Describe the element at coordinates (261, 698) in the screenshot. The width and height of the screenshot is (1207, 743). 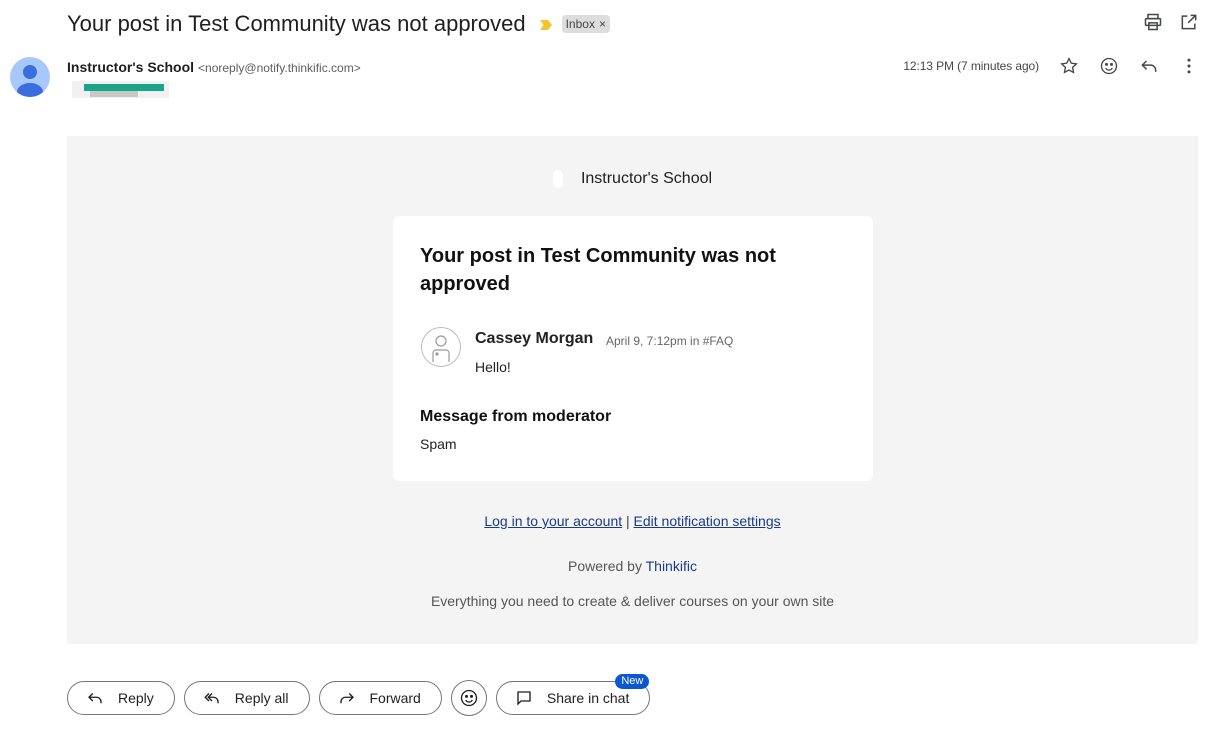
I see `reply-all-label: Reply all` at that location.